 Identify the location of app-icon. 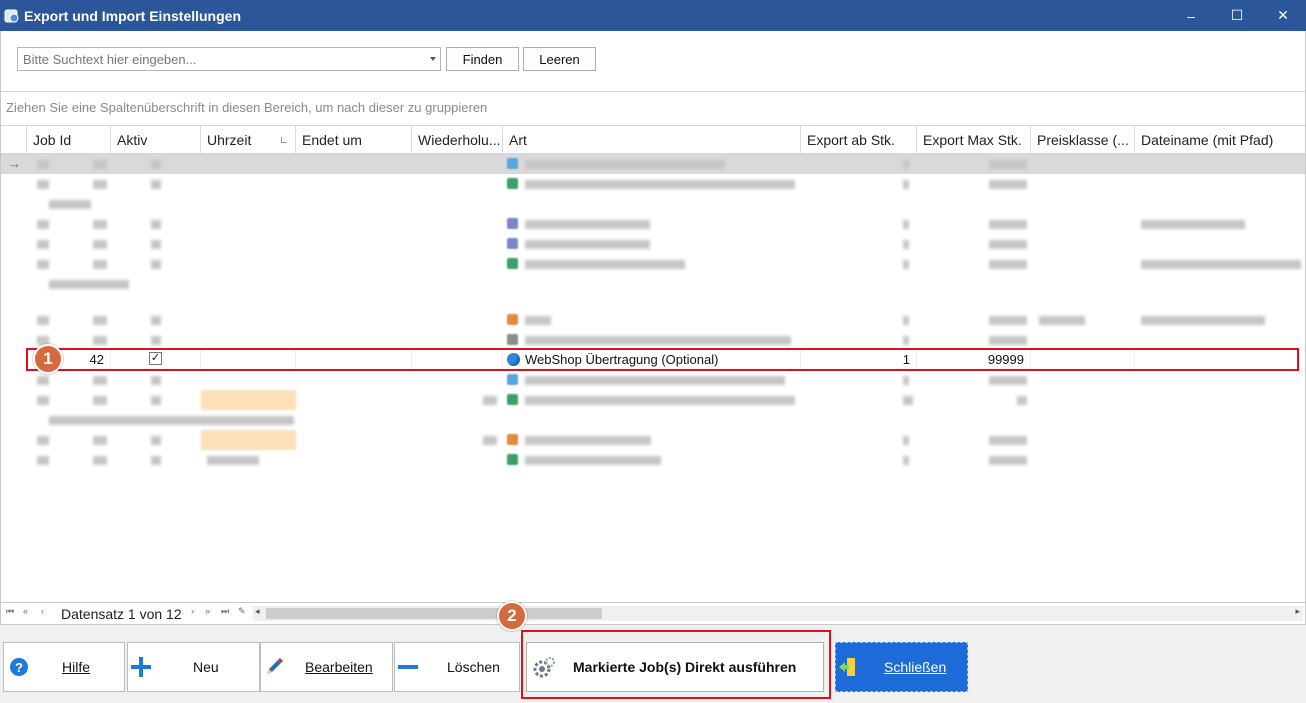
(11, 15).